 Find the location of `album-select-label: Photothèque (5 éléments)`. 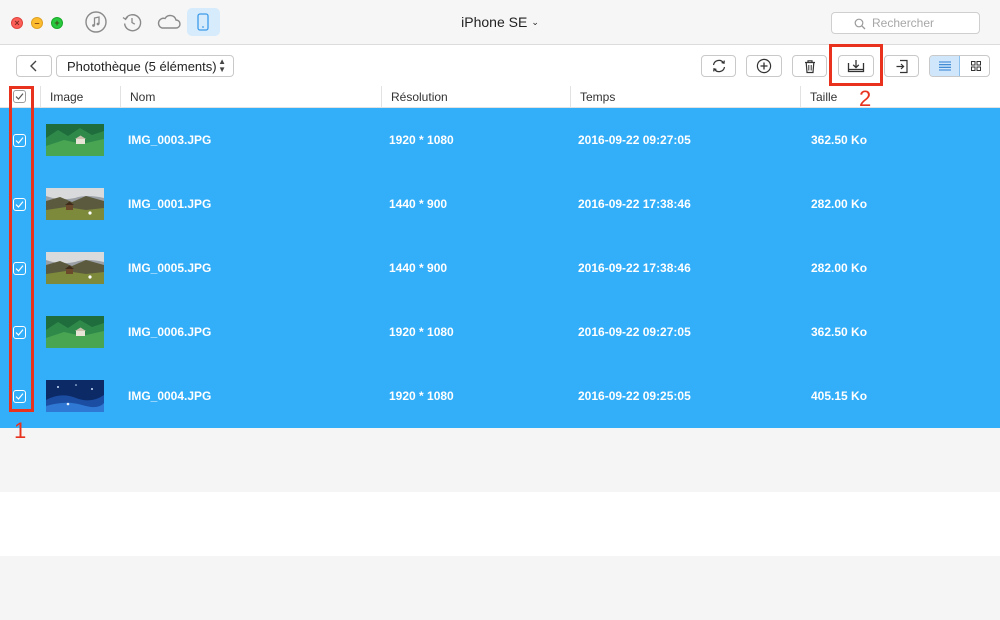

album-select-label: Photothèque (5 éléments) is located at coordinates (142, 66).